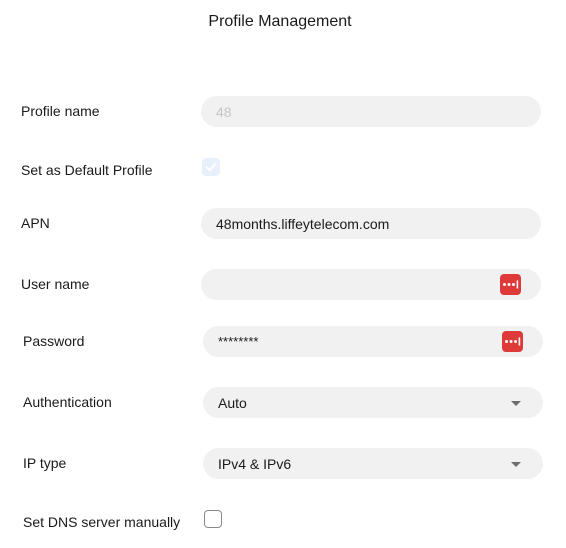 This screenshot has width=566, height=548. Describe the element at coordinates (55, 284) in the screenshot. I see `user-name-label: User name` at that location.